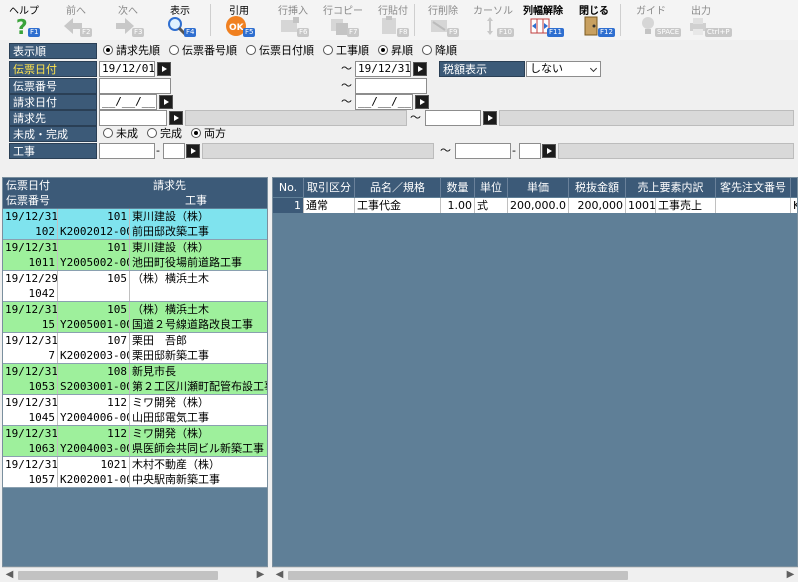  Describe the element at coordinates (135, 86) in the screenshot. I see `slip-number-from-input` at that location.